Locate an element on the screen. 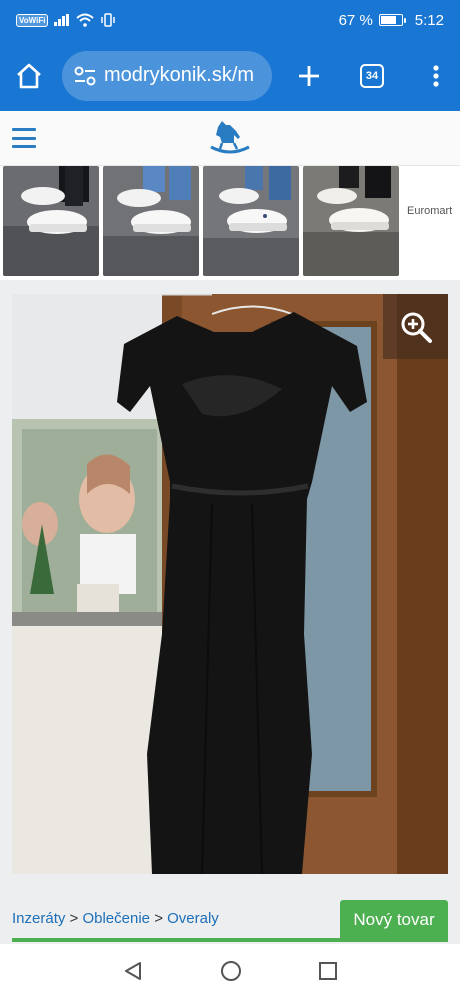  back-icon is located at coordinates (133, 971).